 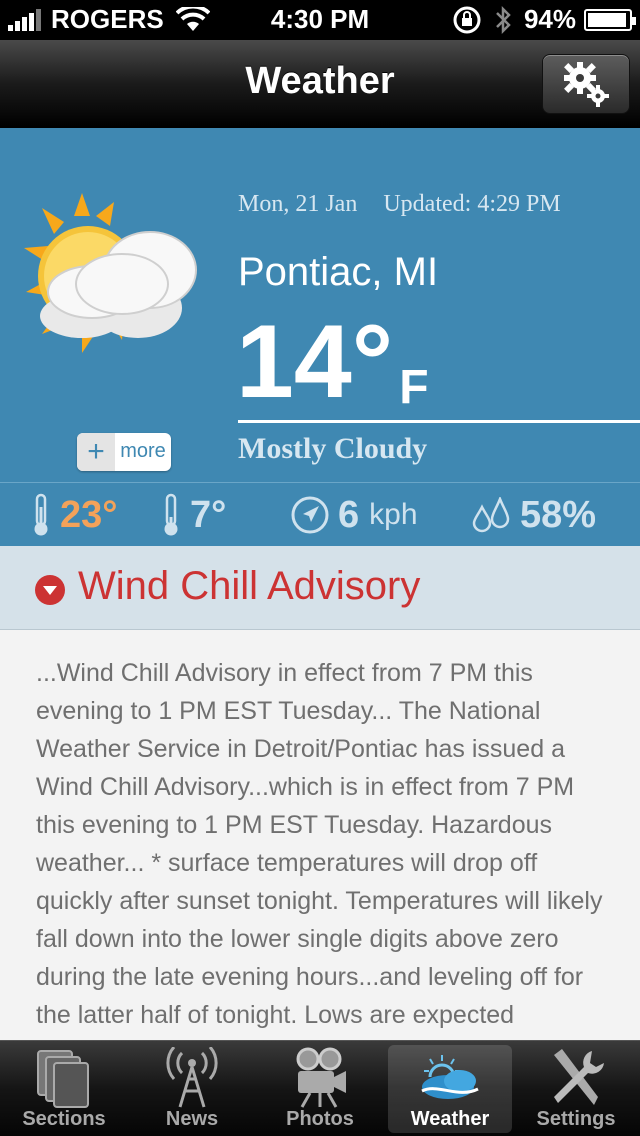 What do you see at coordinates (549, 19) in the screenshot?
I see `battery-percent: 94%` at bounding box center [549, 19].